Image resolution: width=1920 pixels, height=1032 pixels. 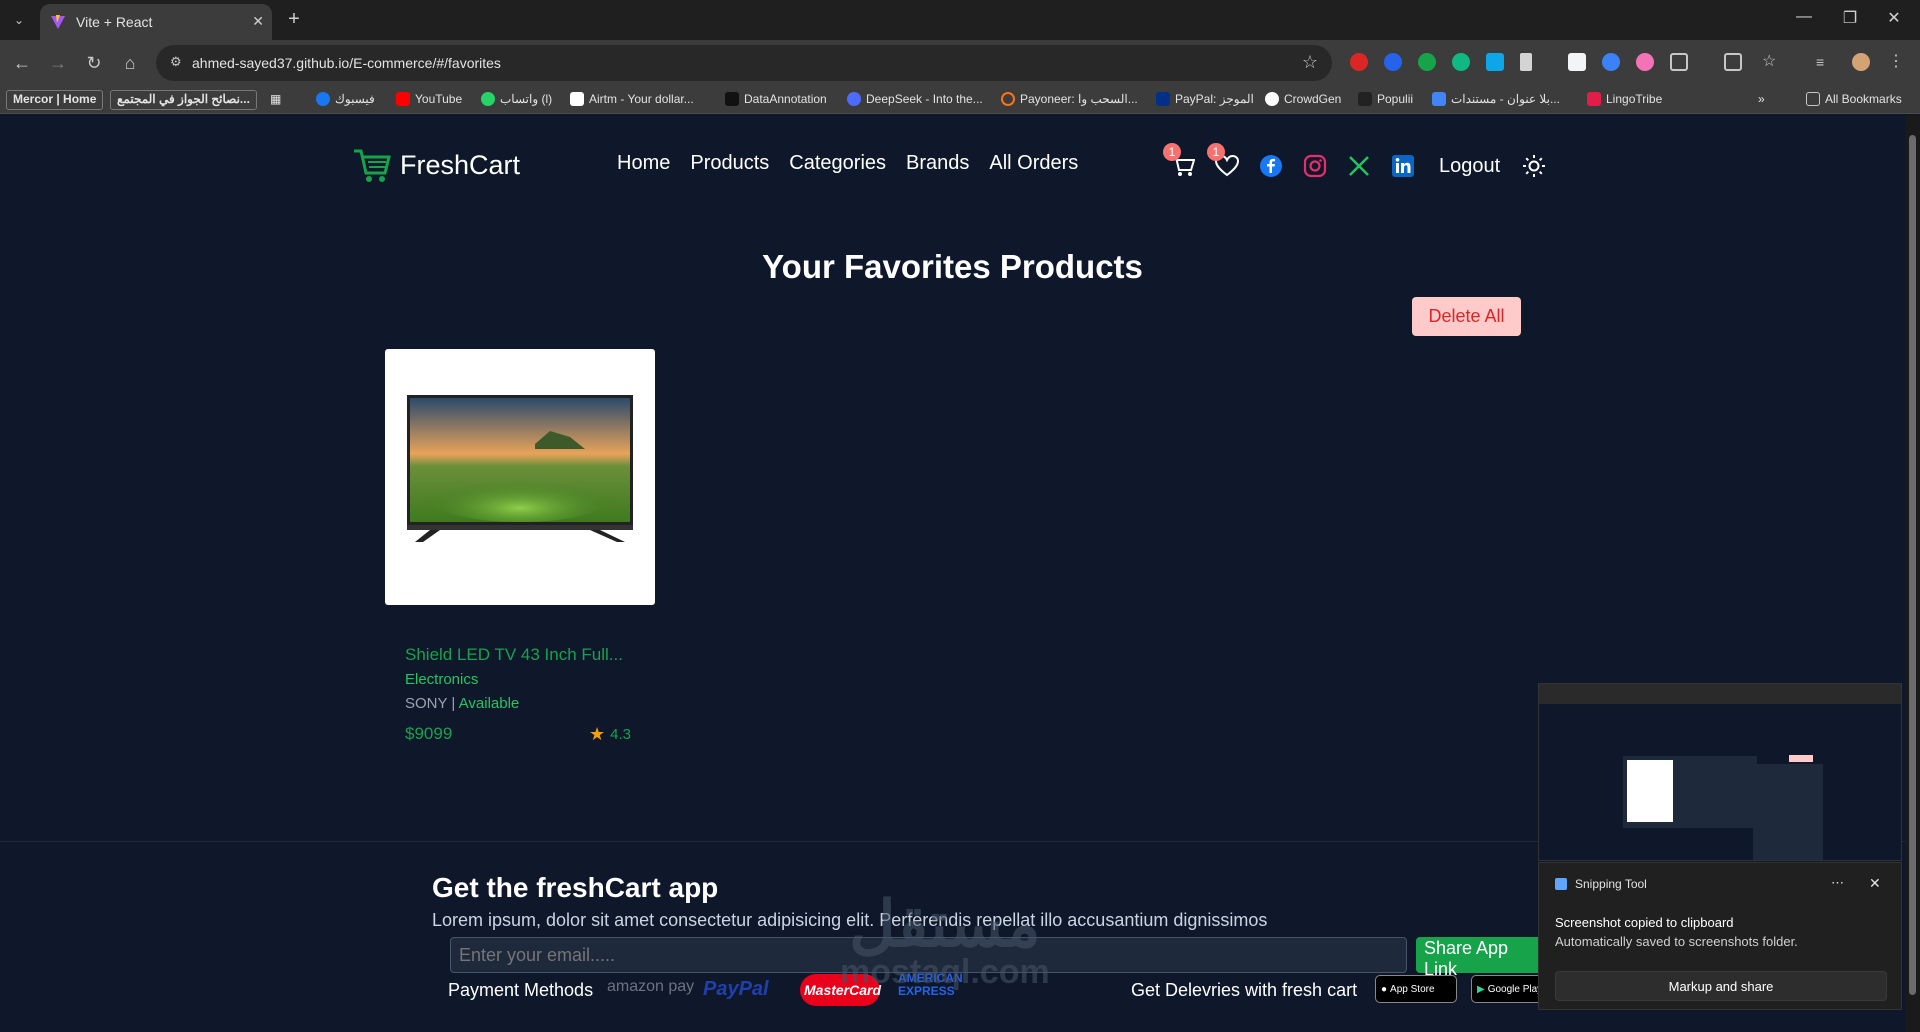 I want to click on nav-categories: Categories, so click(x=837, y=163).